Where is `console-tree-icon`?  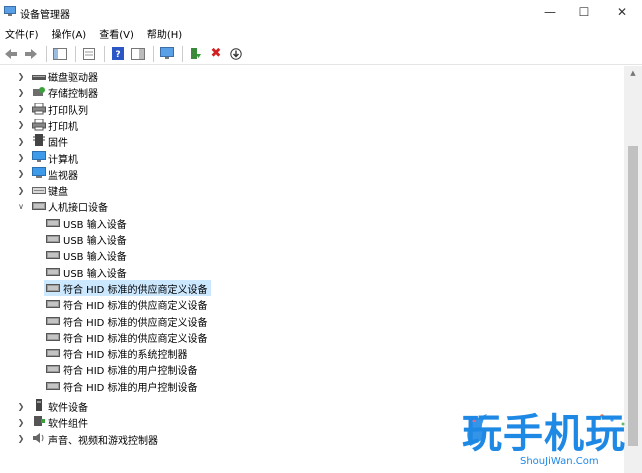
console-tree-icon is located at coordinates (60, 53).